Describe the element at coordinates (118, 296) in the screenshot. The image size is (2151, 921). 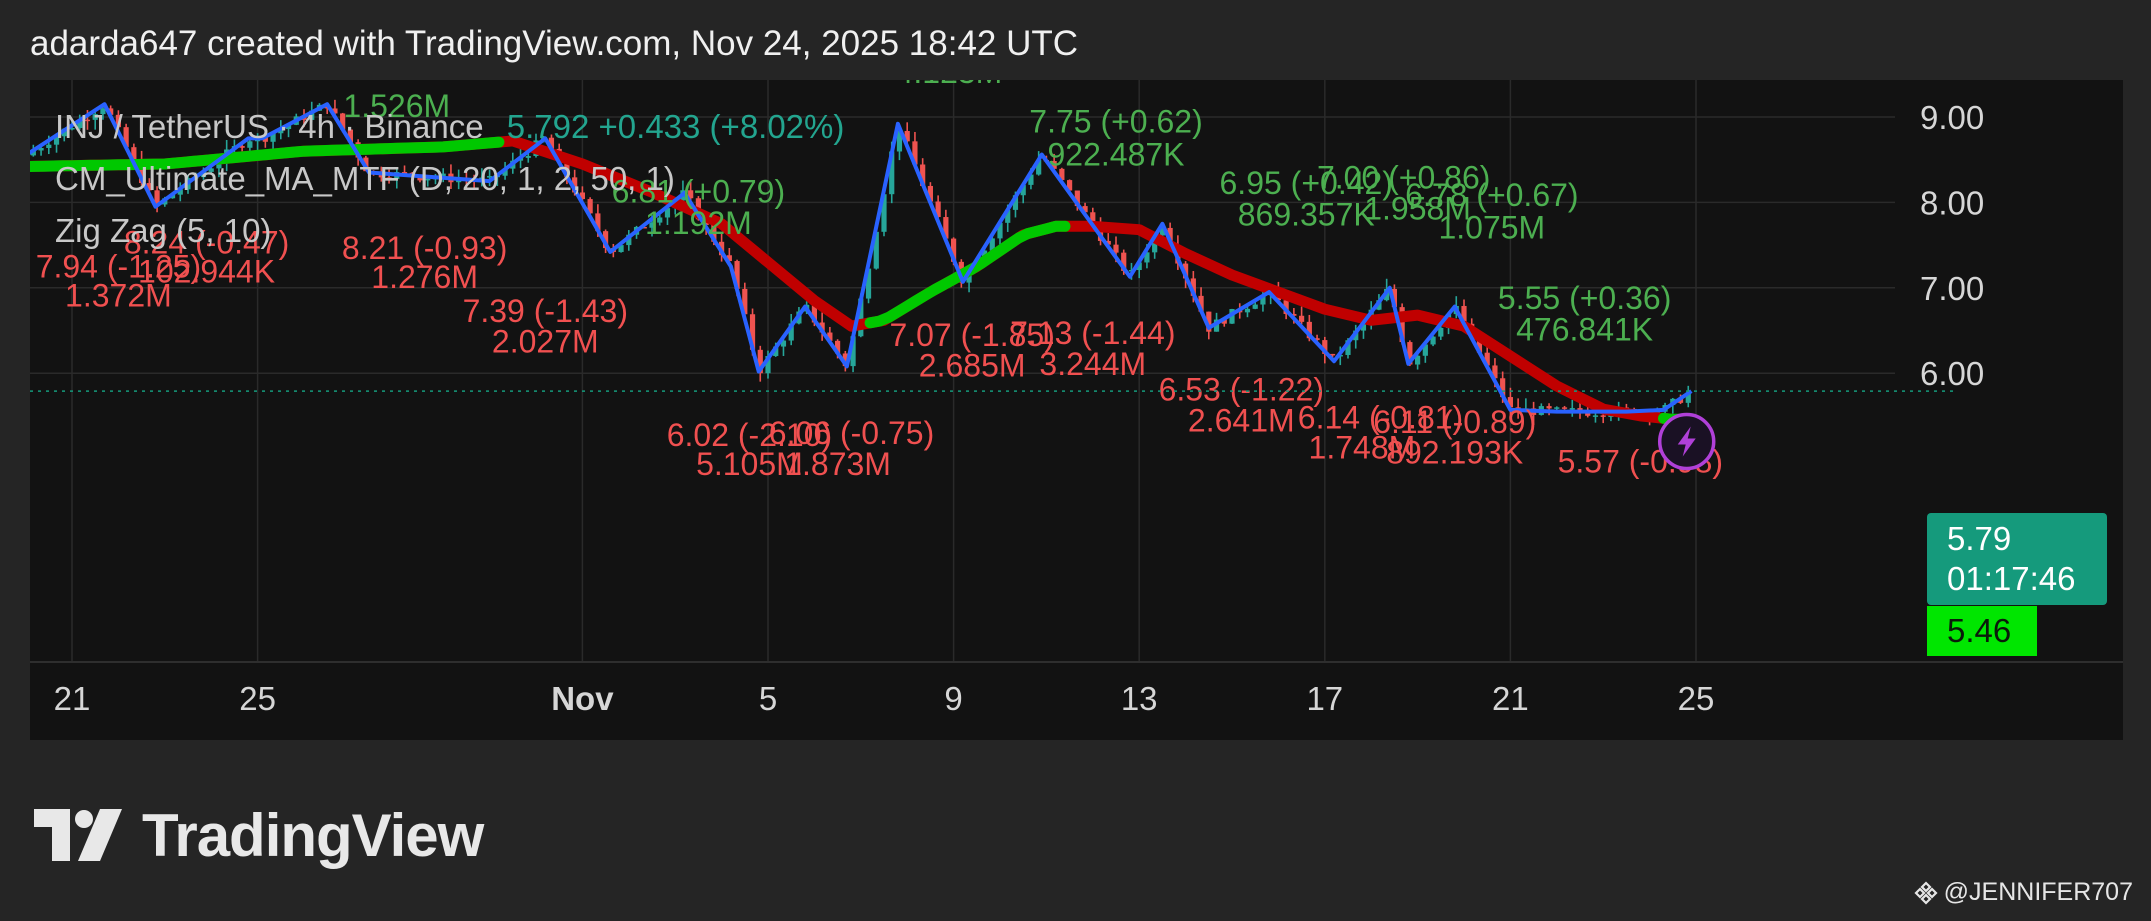
I see `pivot-label-low: 1.372M` at that location.